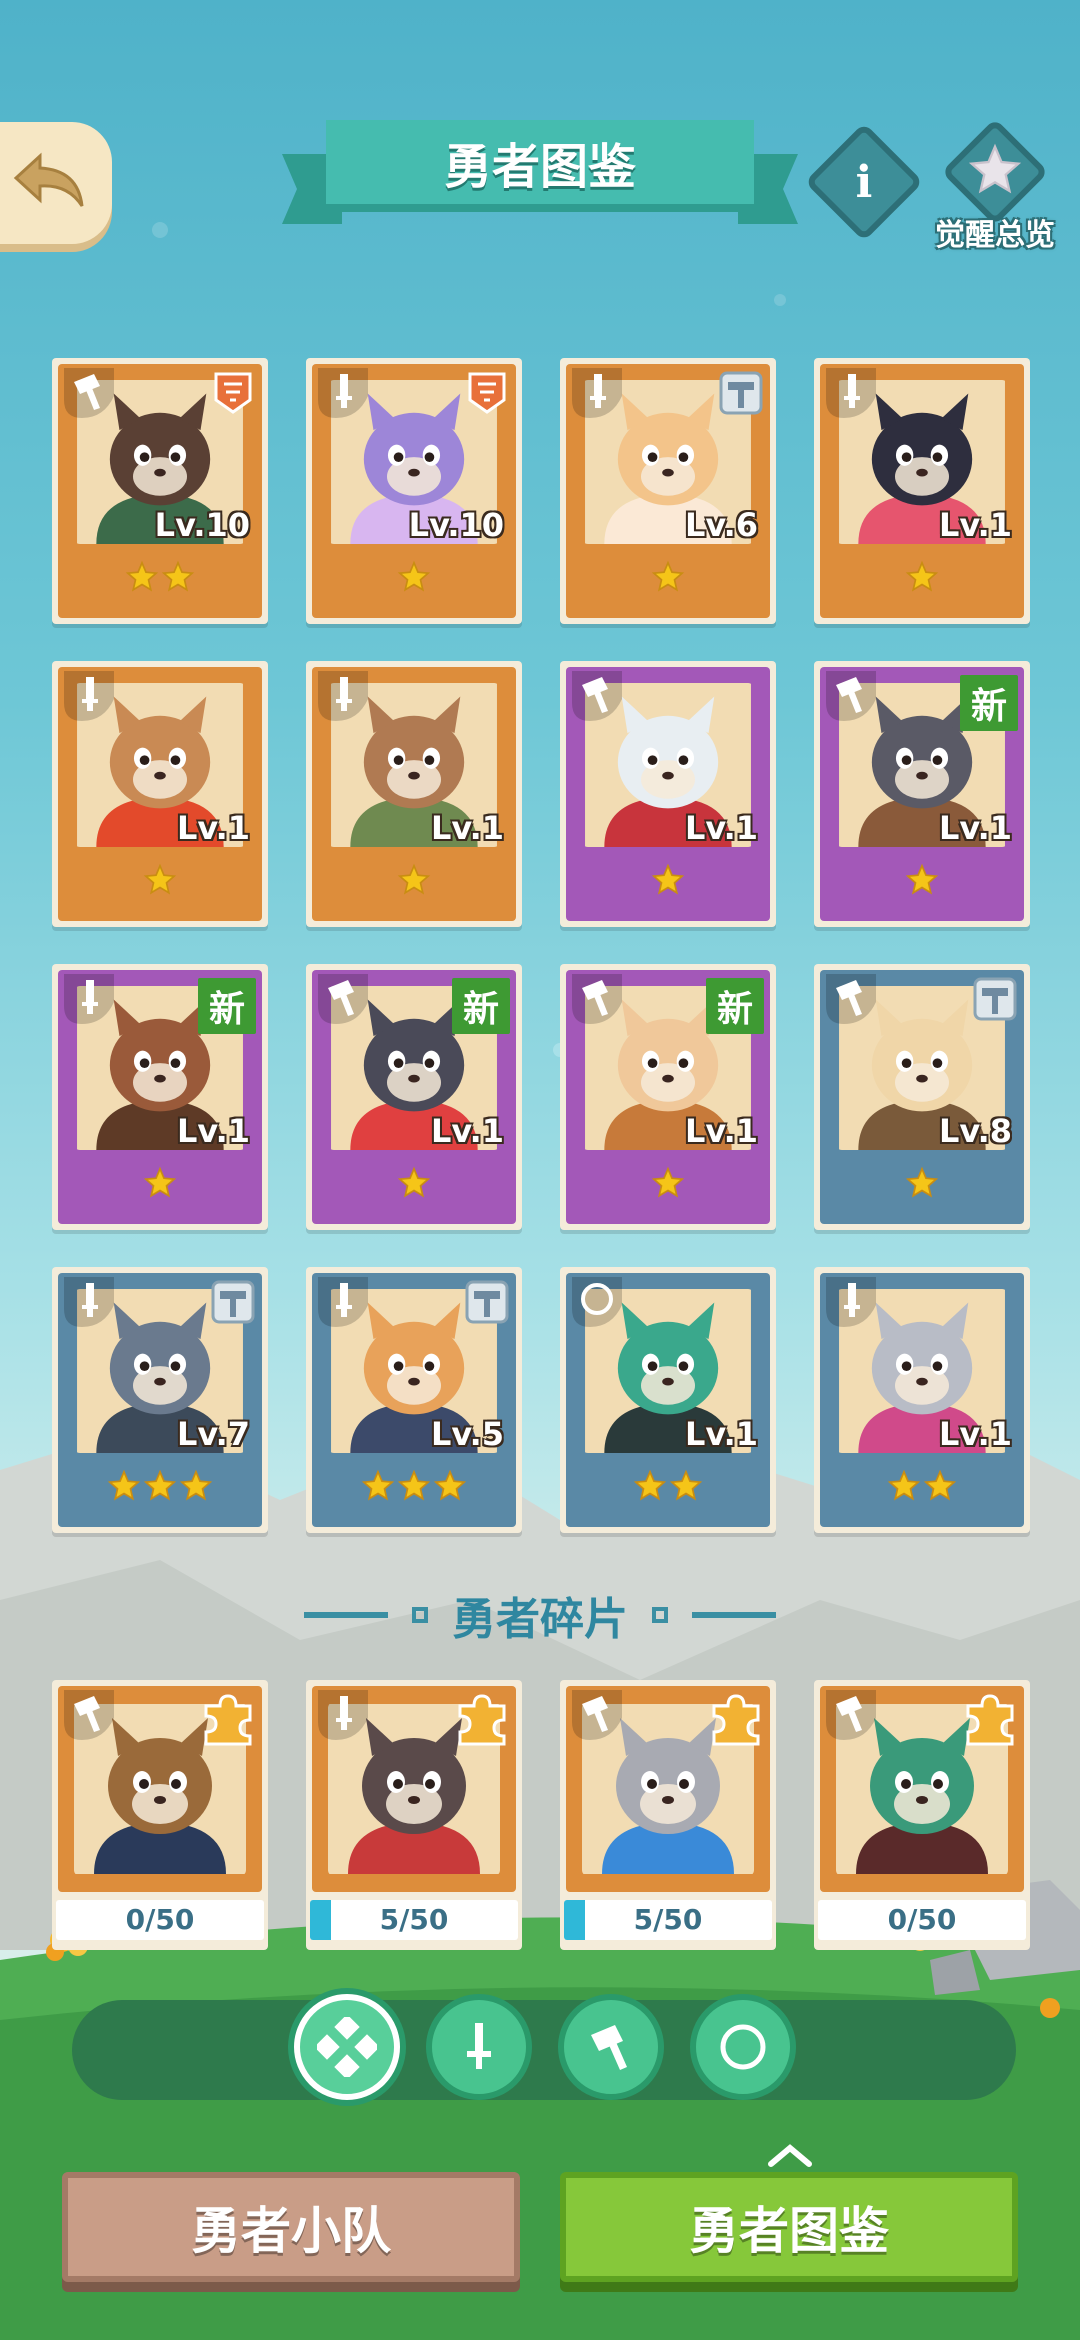 The image size is (1080, 2340). I want to click on hero-level: Lv.10, so click(202, 525).